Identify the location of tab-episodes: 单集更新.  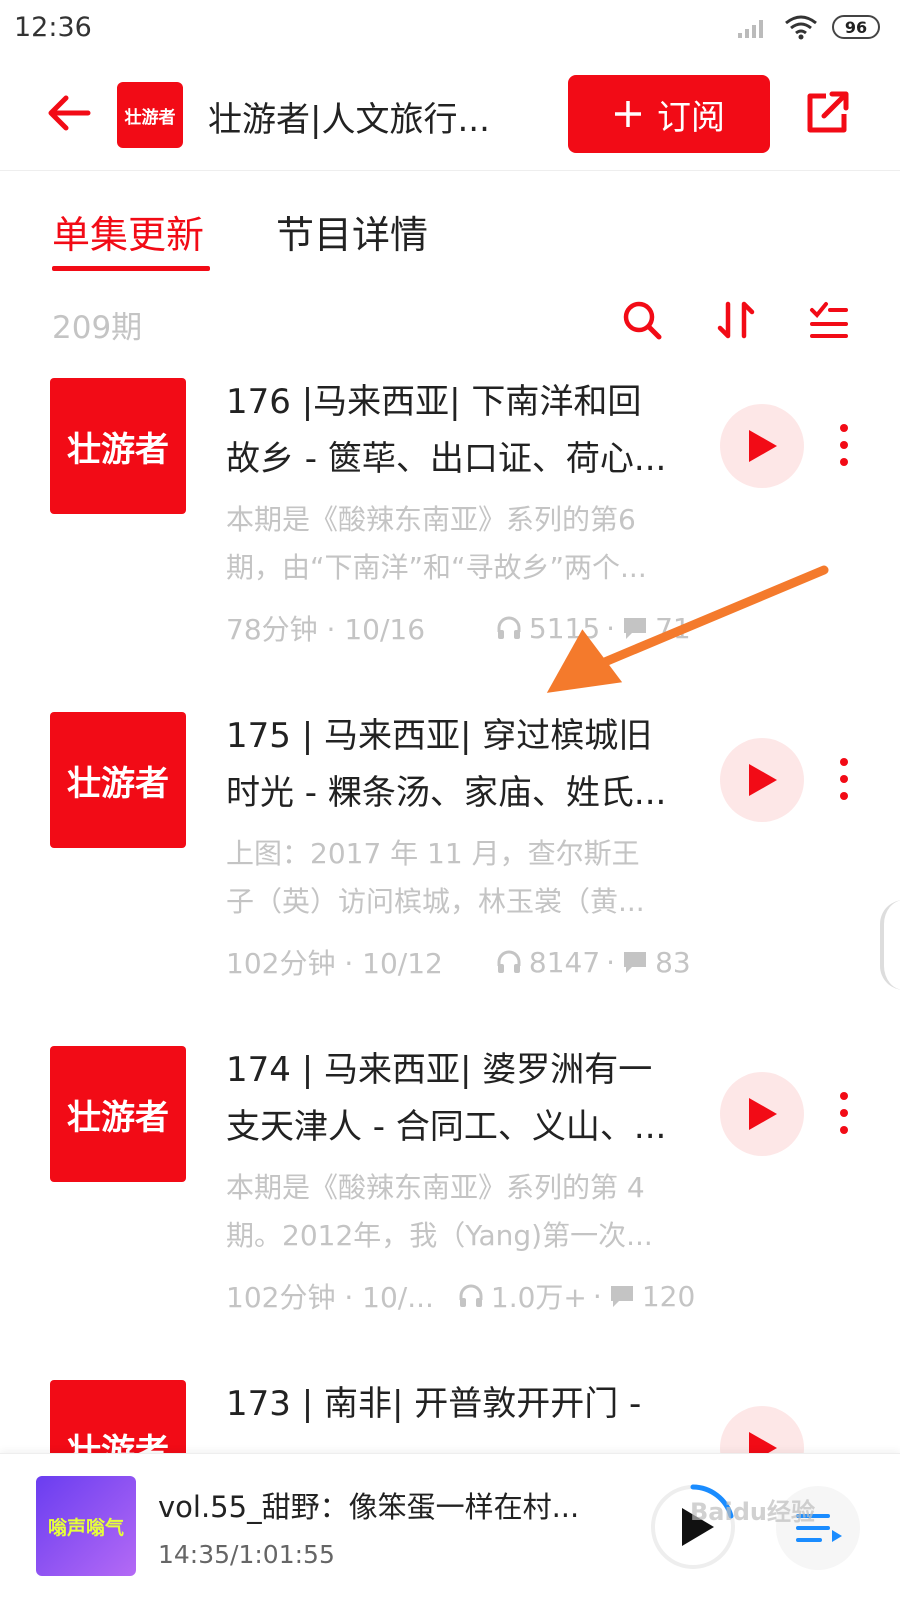
(128, 231).